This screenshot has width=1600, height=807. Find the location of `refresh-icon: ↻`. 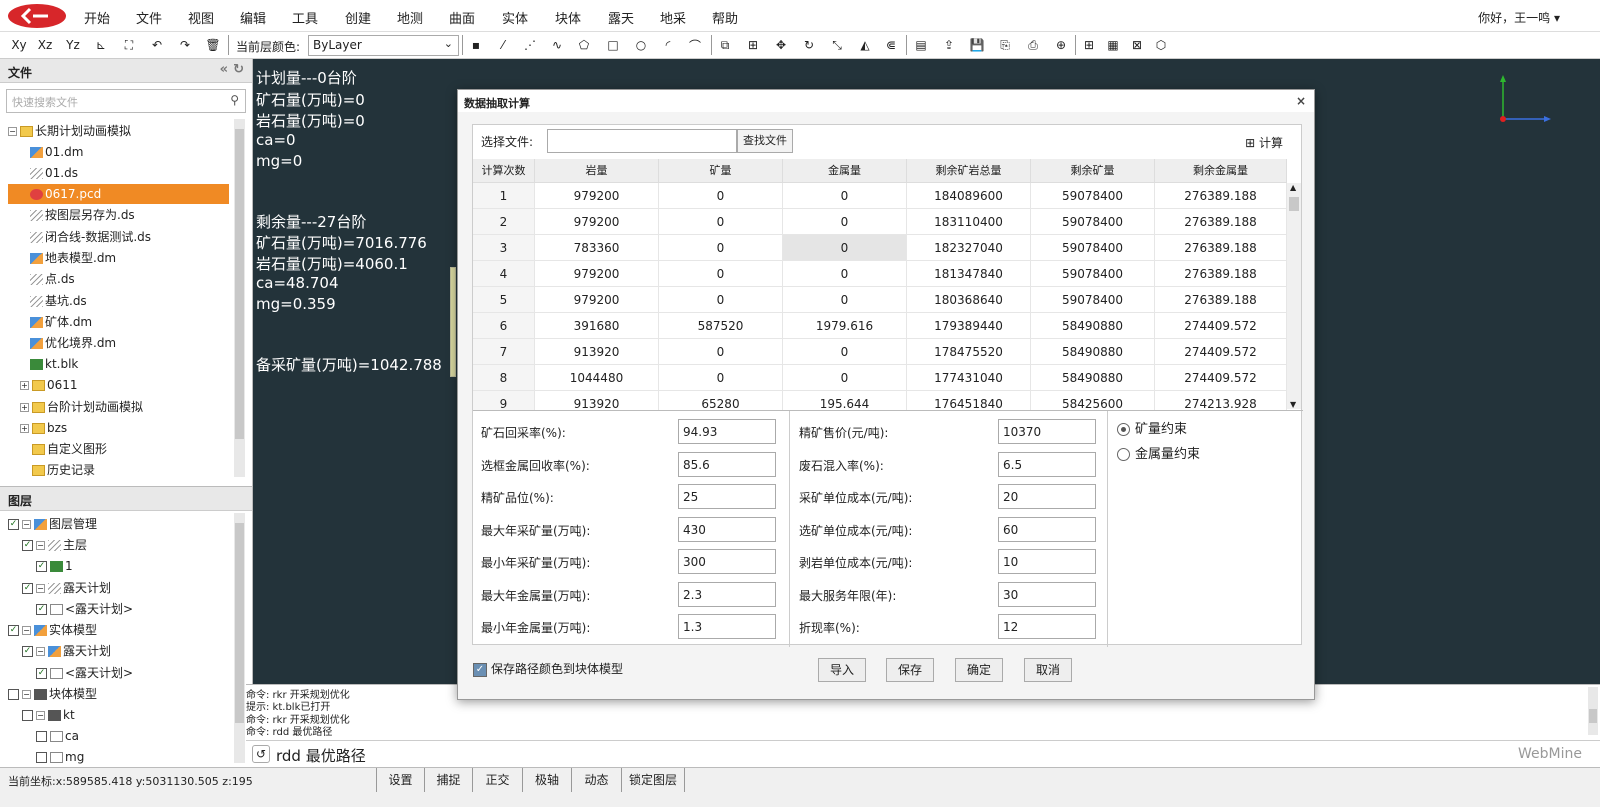

refresh-icon: ↻ is located at coordinates (238, 69).